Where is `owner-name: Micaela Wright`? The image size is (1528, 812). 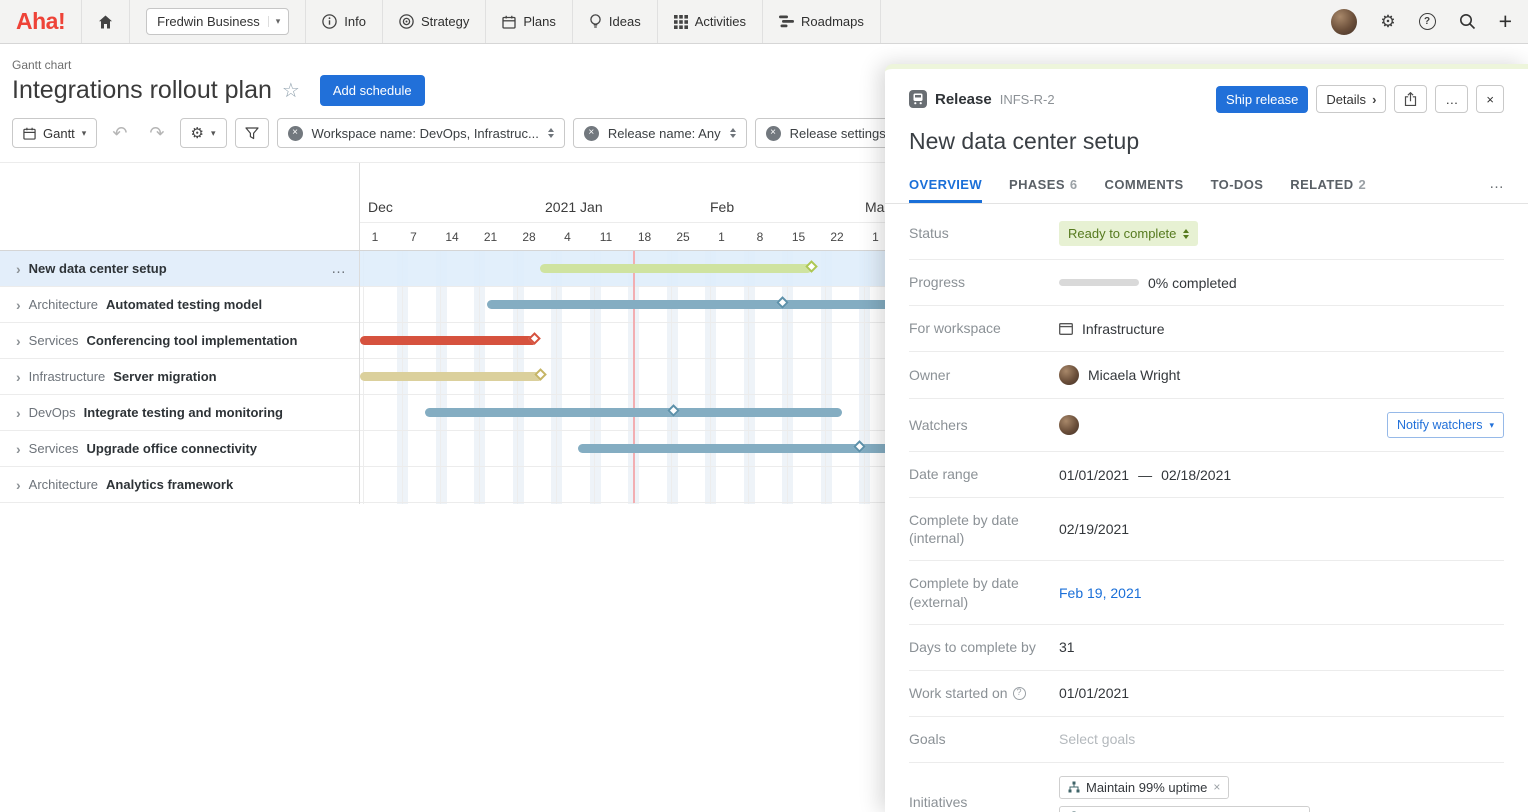
owner-name: Micaela Wright is located at coordinates (1134, 375).